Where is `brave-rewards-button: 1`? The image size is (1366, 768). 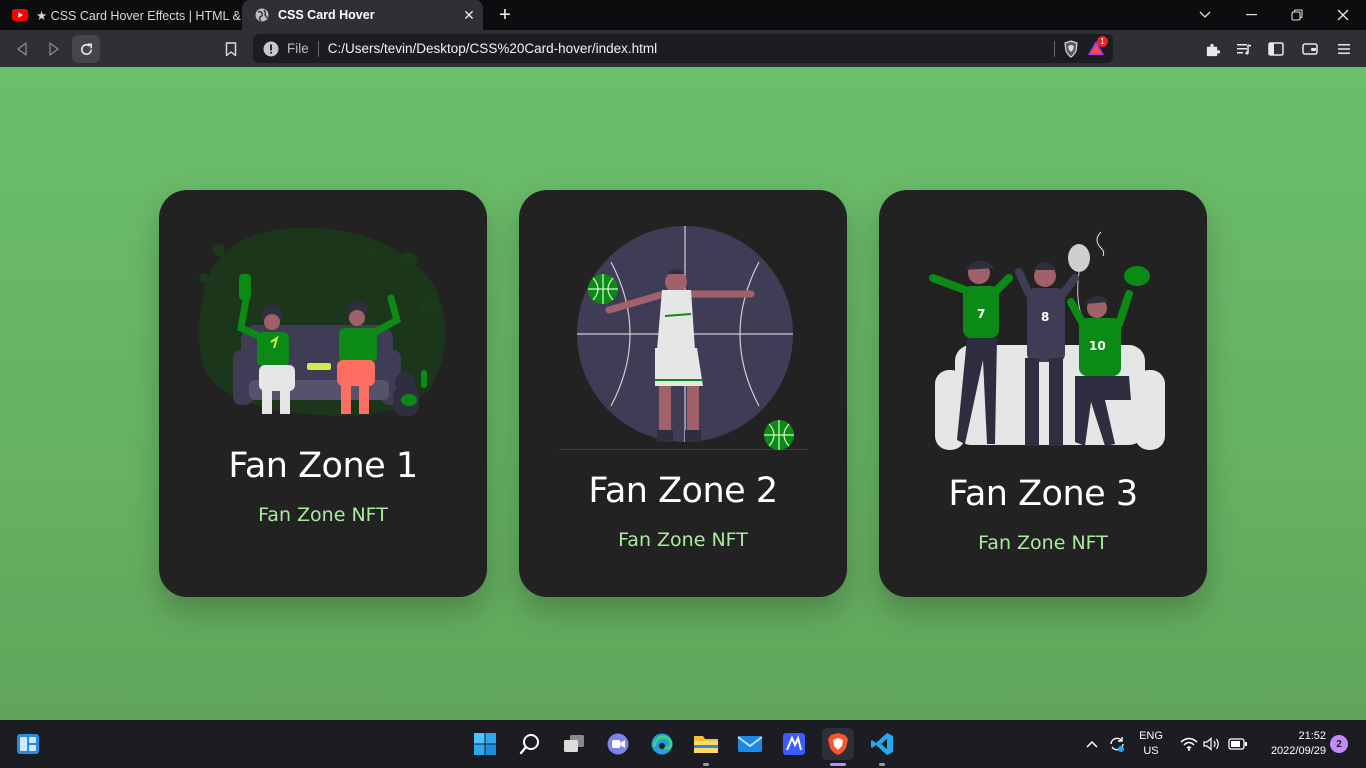
brave-rewards-button: 1 is located at coordinates (1097, 46).